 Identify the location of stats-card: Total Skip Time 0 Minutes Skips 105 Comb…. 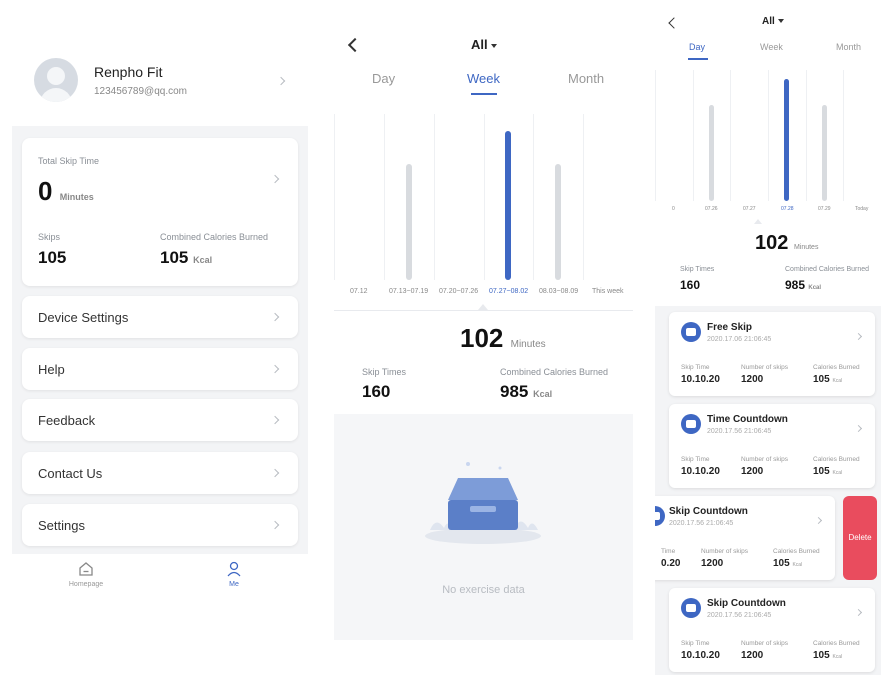
(160, 212).